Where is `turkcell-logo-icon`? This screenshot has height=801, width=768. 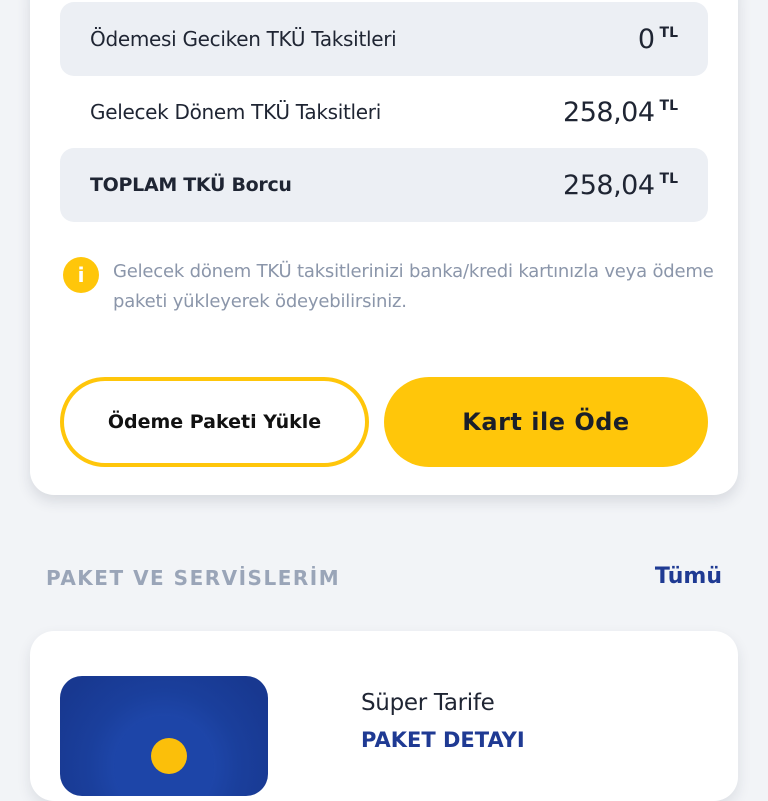 turkcell-logo-icon is located at coordinates (169, 756).